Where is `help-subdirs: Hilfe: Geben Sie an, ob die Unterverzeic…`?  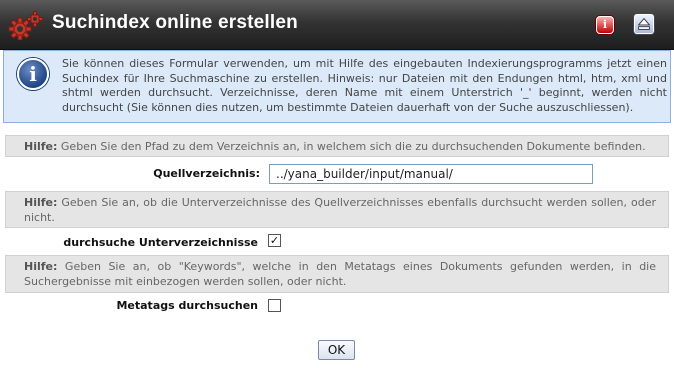
help-subdirs: Hilfe: Geben Sie an, ob die Unterverzeic… is located at coordinates (337, 209).